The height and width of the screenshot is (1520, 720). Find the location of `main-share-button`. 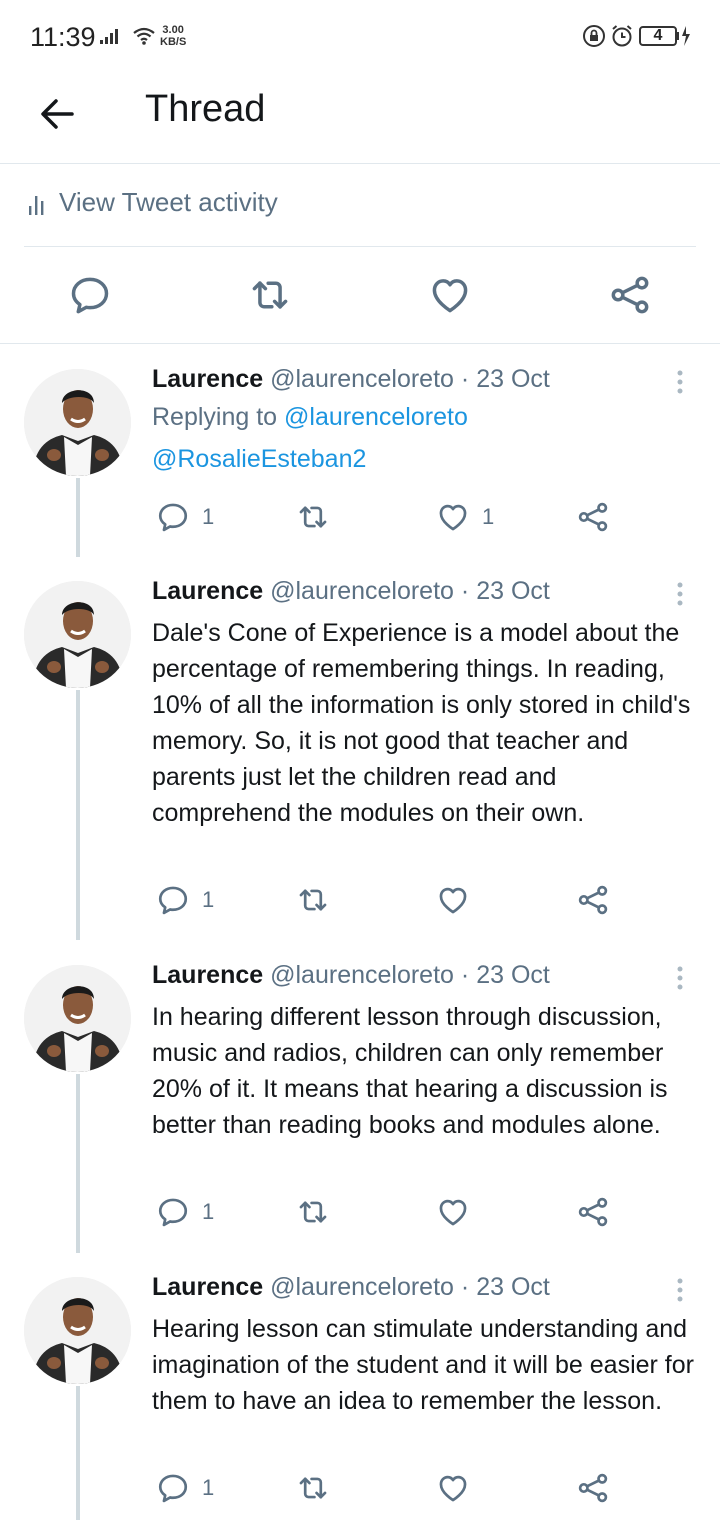

main-share-button is located at coordinates (630, 295).